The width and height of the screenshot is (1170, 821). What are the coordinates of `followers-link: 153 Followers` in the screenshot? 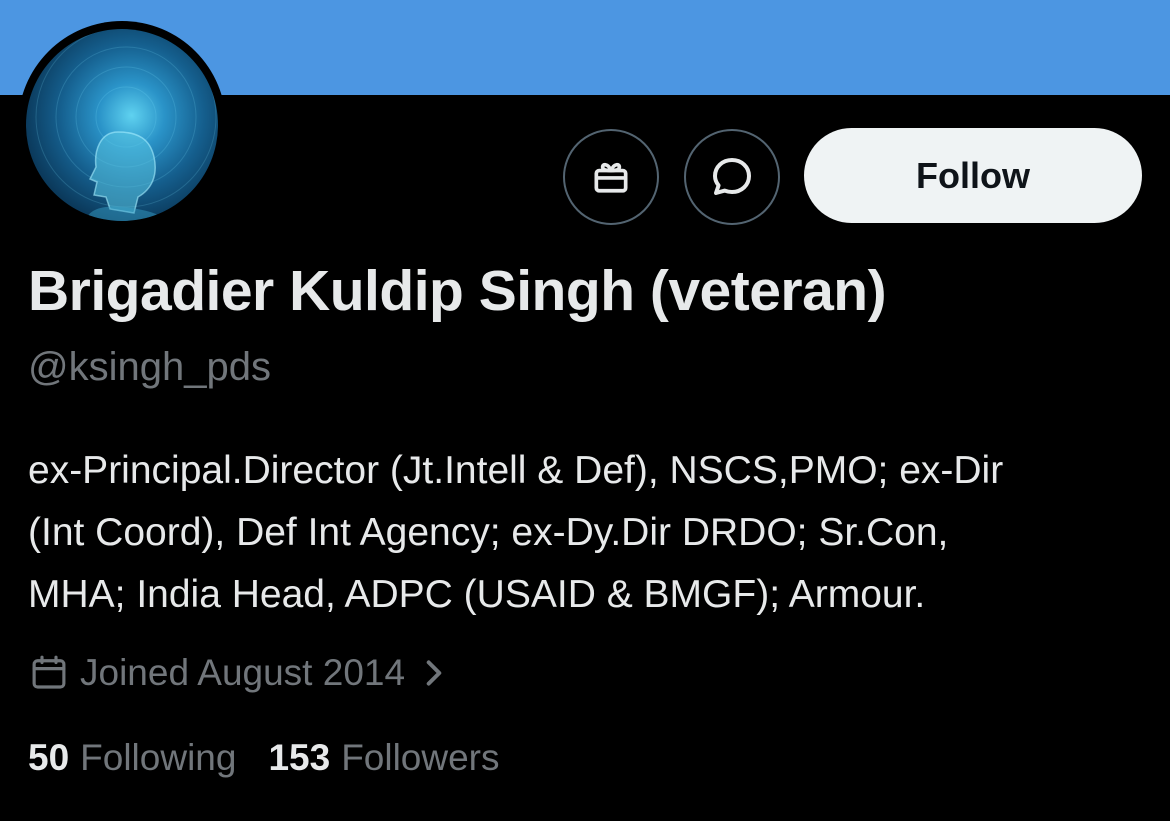 It's located at (383, 758).